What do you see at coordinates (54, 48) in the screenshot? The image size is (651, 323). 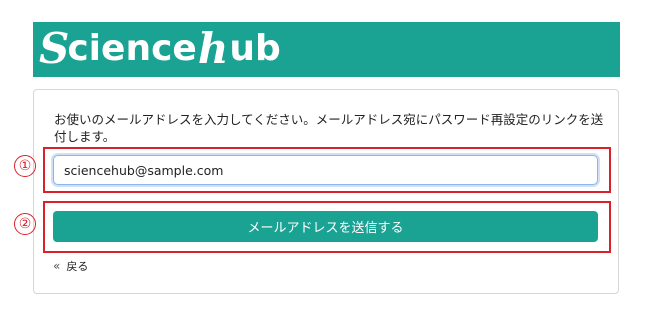 I see `logo-letter-s: S` at bounding box center [54, 48].